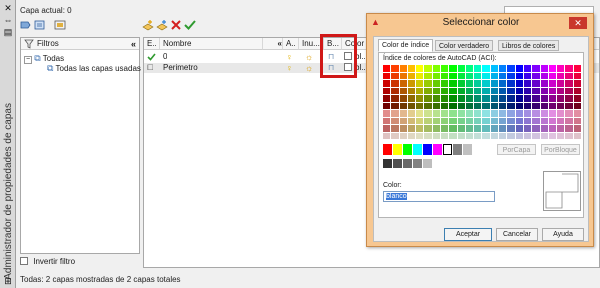 This screenshot has width=600, height=288. What do you see at coordinates (40, 25) in the screenshot?
I see `new-group-filter-icon` at bounding box center [40, 25].